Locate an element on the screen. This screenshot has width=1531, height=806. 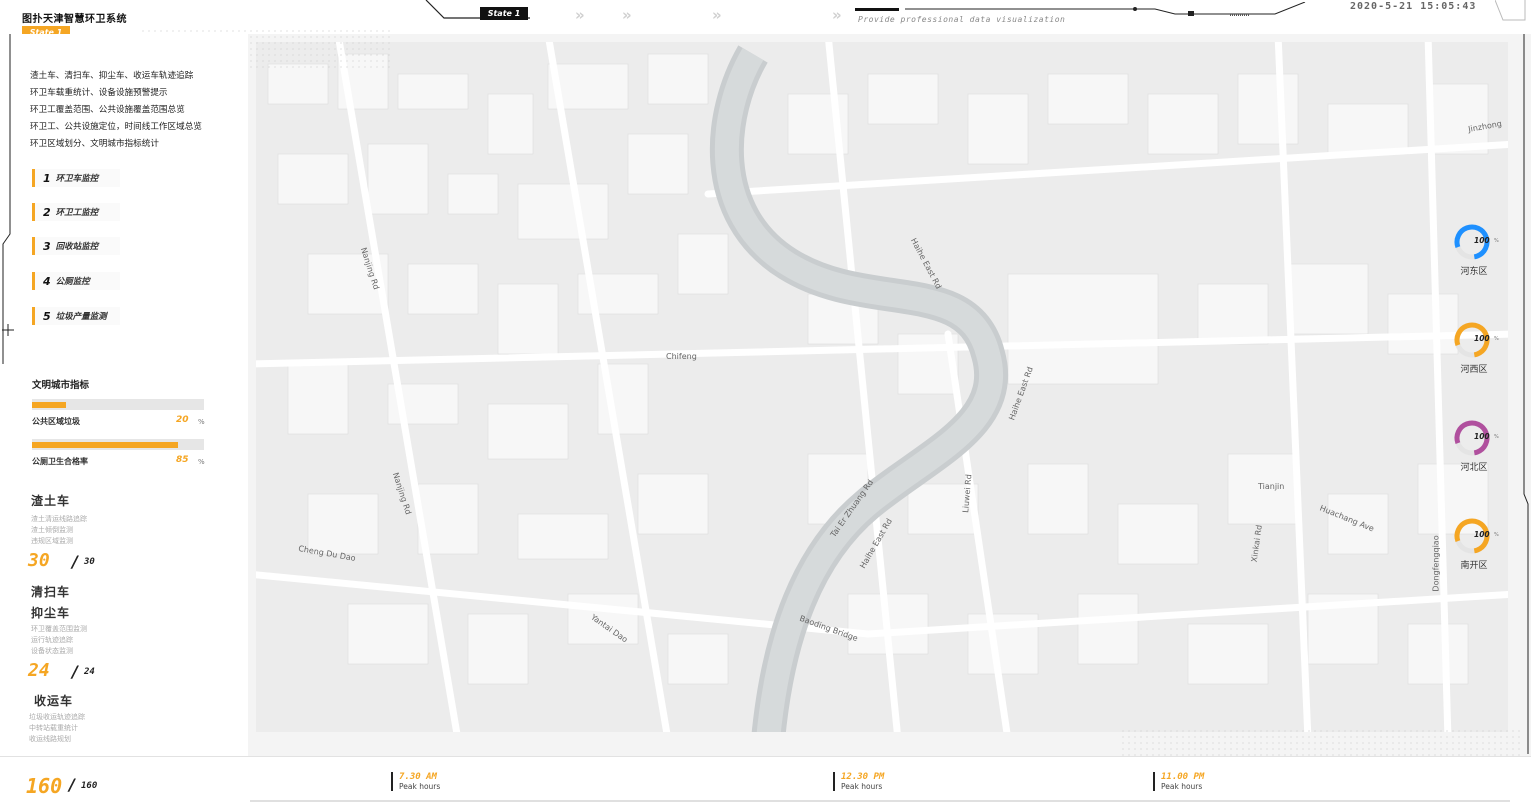
vehicle-subtitle: 垃圾收运轨迹追踪 is located at coordinates (57, 717).